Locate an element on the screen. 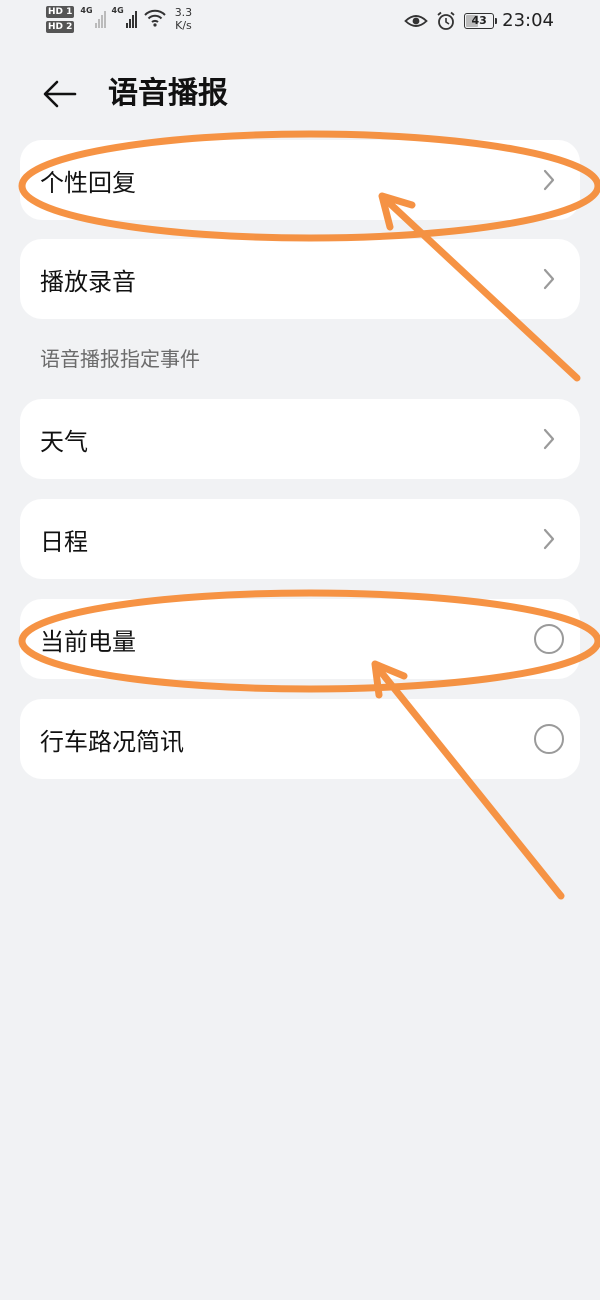  status-bar-left: HD 1 HD 2 4G 4G 3.3 K/s is located at coordinates (119, 19).